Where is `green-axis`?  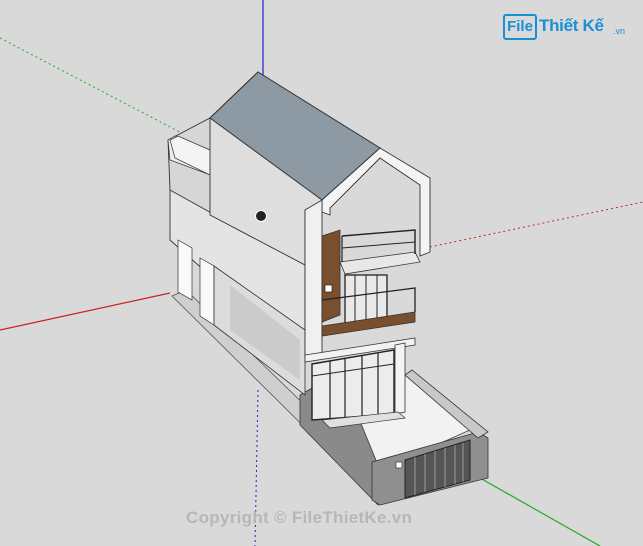 green-axis is located at coordinates (540, 511).